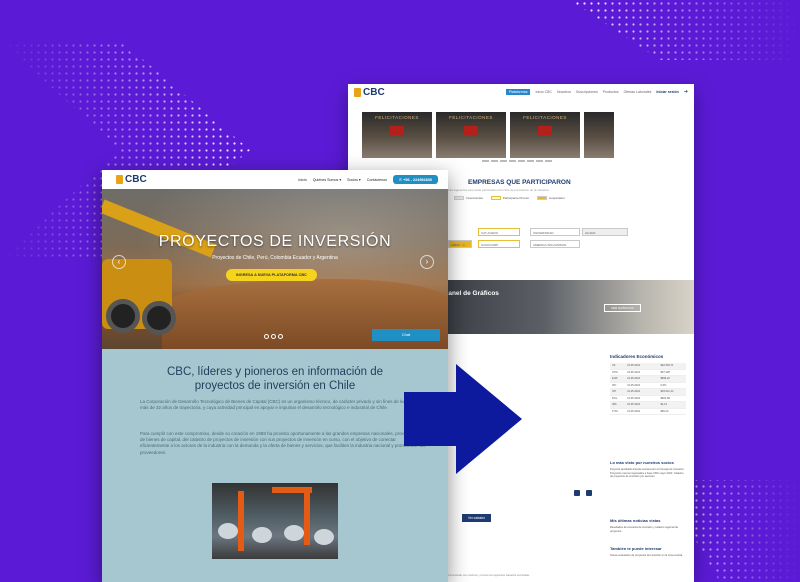 This screenshot has width=800, height=582. What do you see at coordinates (499, 232) in the screenshot?
I see `company-cell: CAT ACERO` at bounding box center [499, 232].